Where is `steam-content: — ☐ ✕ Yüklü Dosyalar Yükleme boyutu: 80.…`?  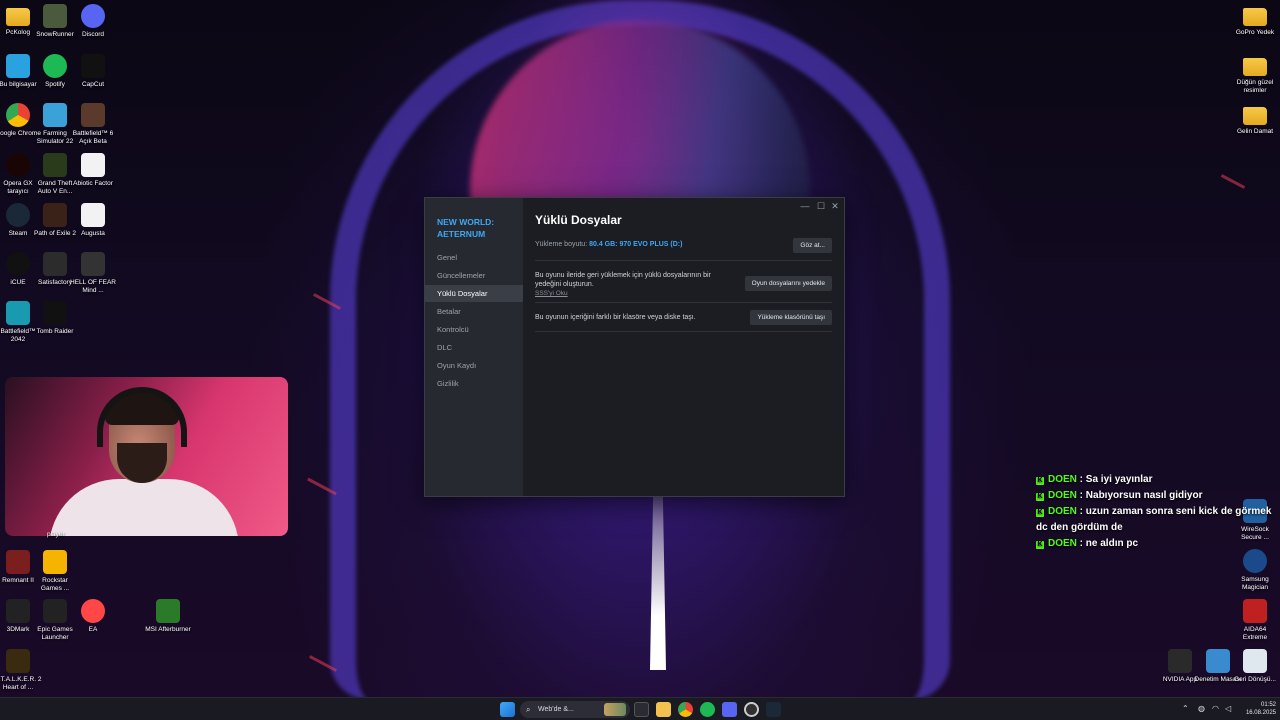 steam-content: — ☐ ✕ Yüklü Dosyalar Yükleme boyutu: 80.… is located at coordinates (683, 347).